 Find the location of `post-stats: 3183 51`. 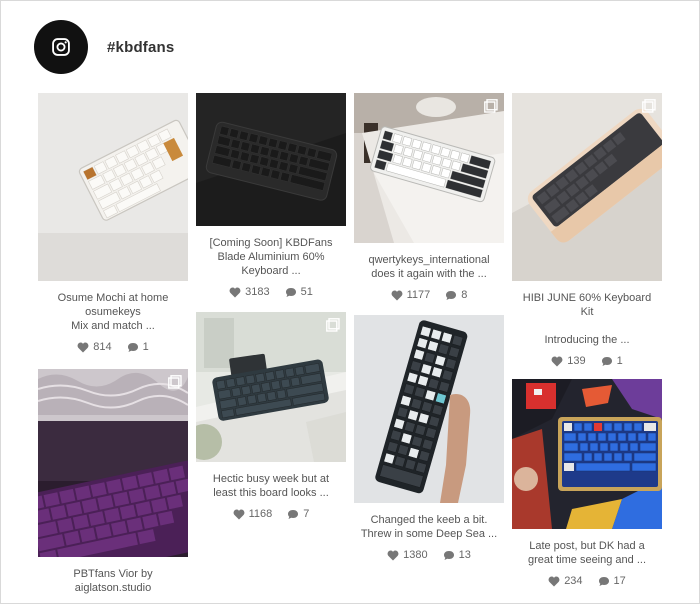

post-stats: 3183 51 is located at coordinates (271, 292).